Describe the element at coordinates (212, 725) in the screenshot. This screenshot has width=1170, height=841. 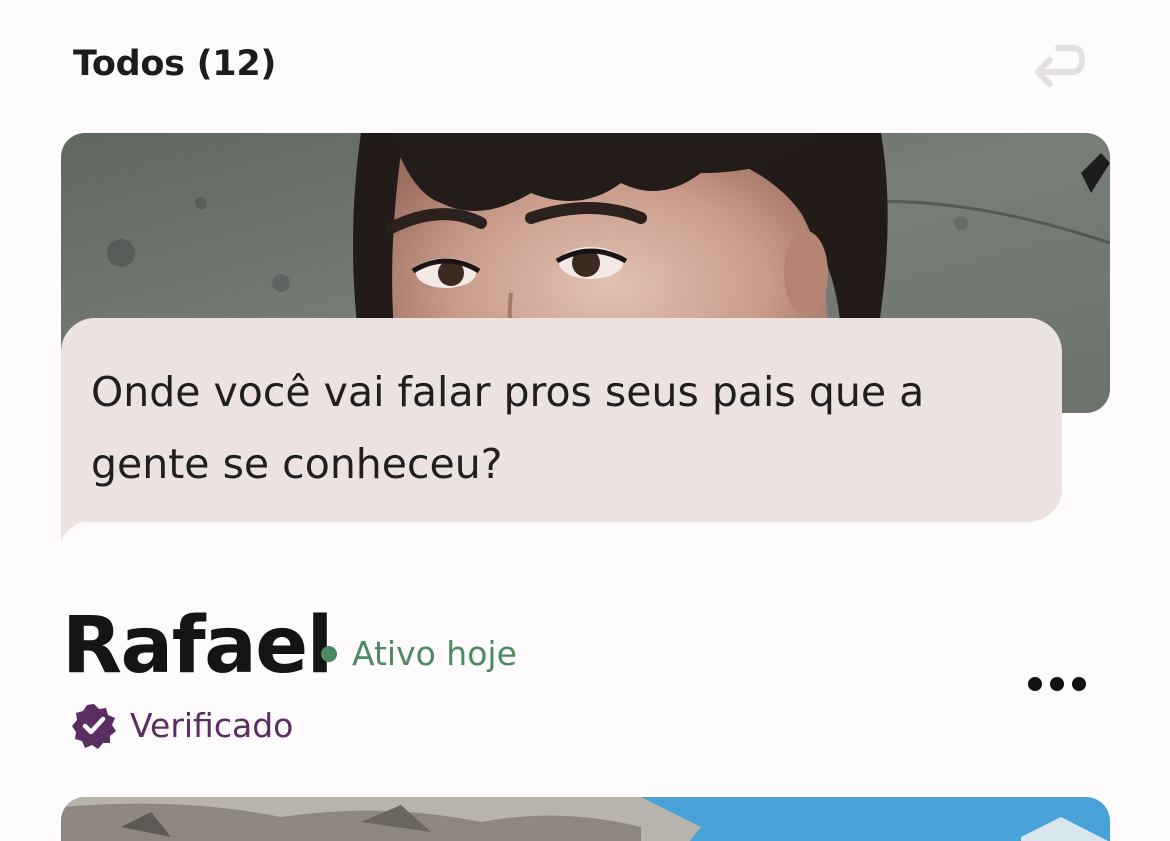
I see `verified-label: Verificado` at that location.